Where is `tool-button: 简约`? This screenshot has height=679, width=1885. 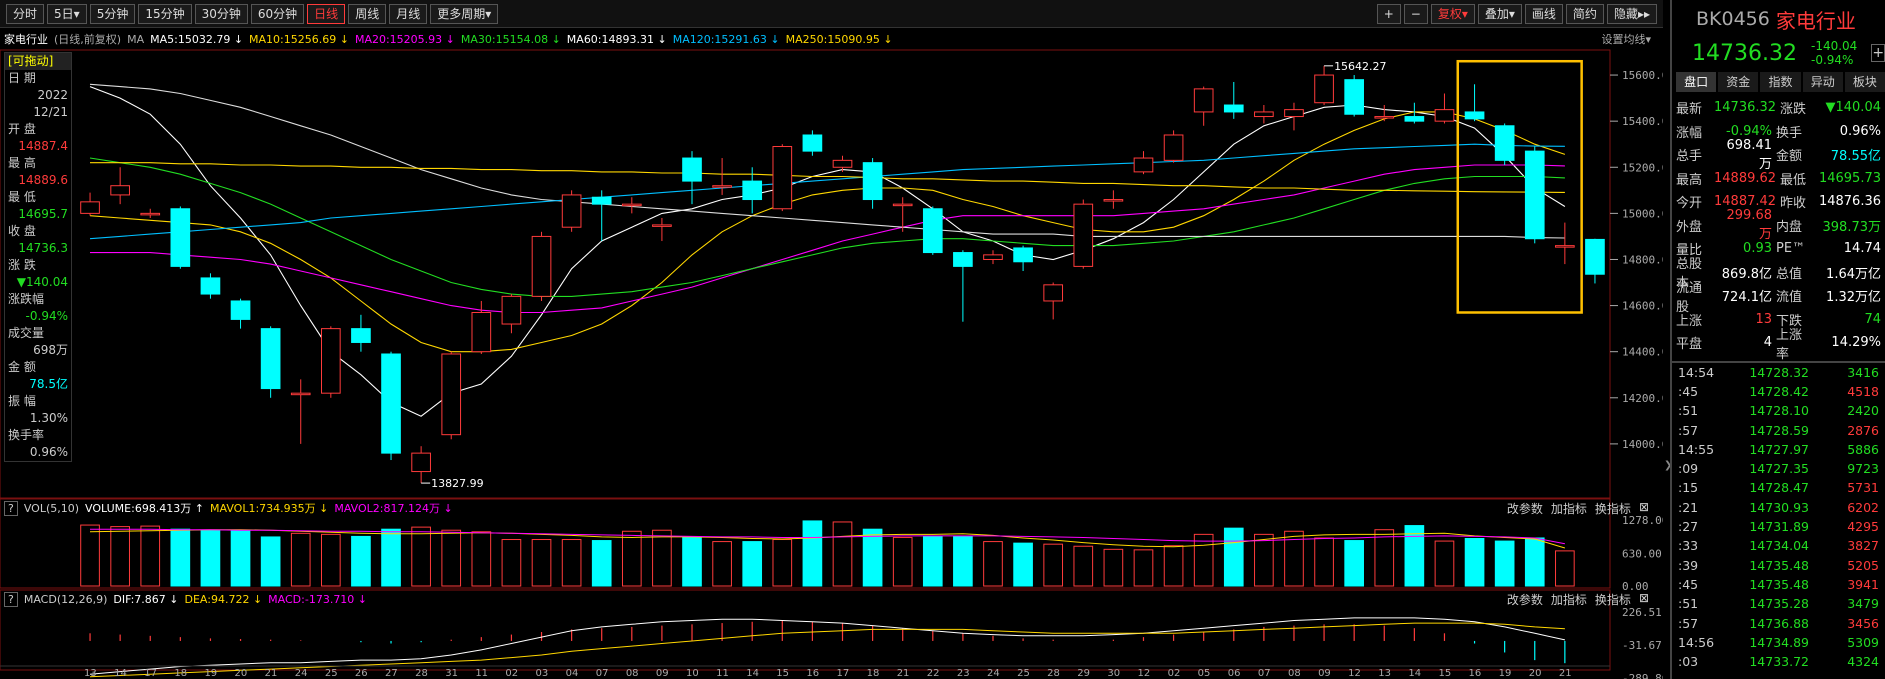 tool-button: 简约 is located at coordinates (1584, 14).